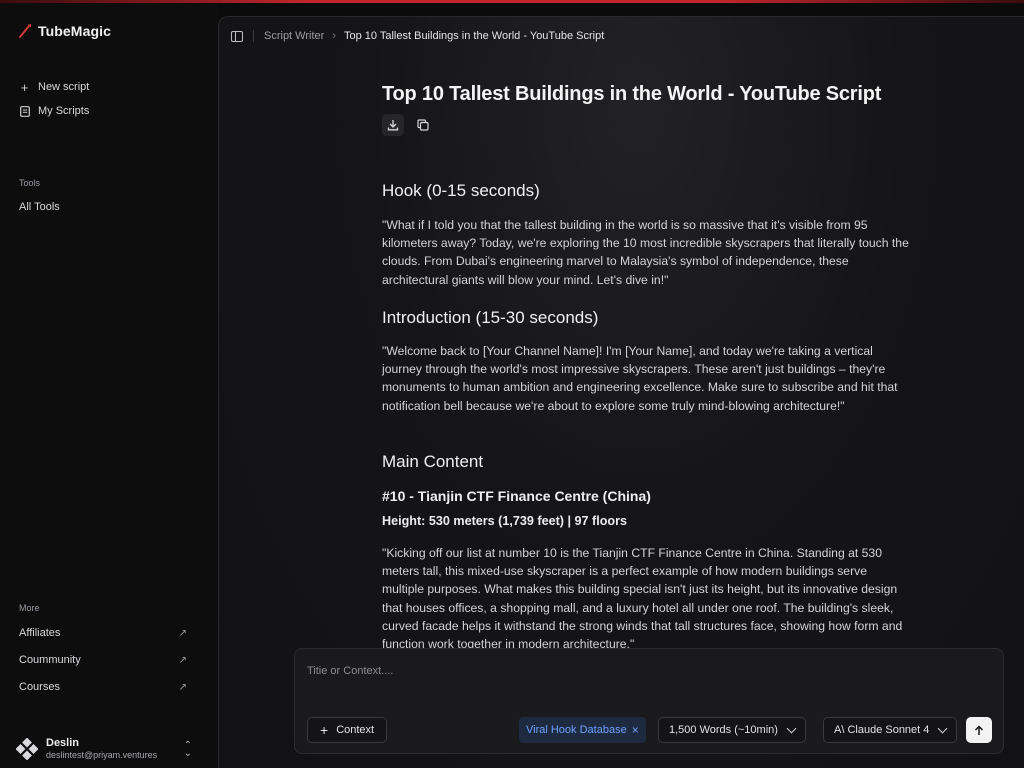  I want to click on user-menu: Deslin deslintest@priyam.ventures ⌃ ⌄, so click(103, 748).